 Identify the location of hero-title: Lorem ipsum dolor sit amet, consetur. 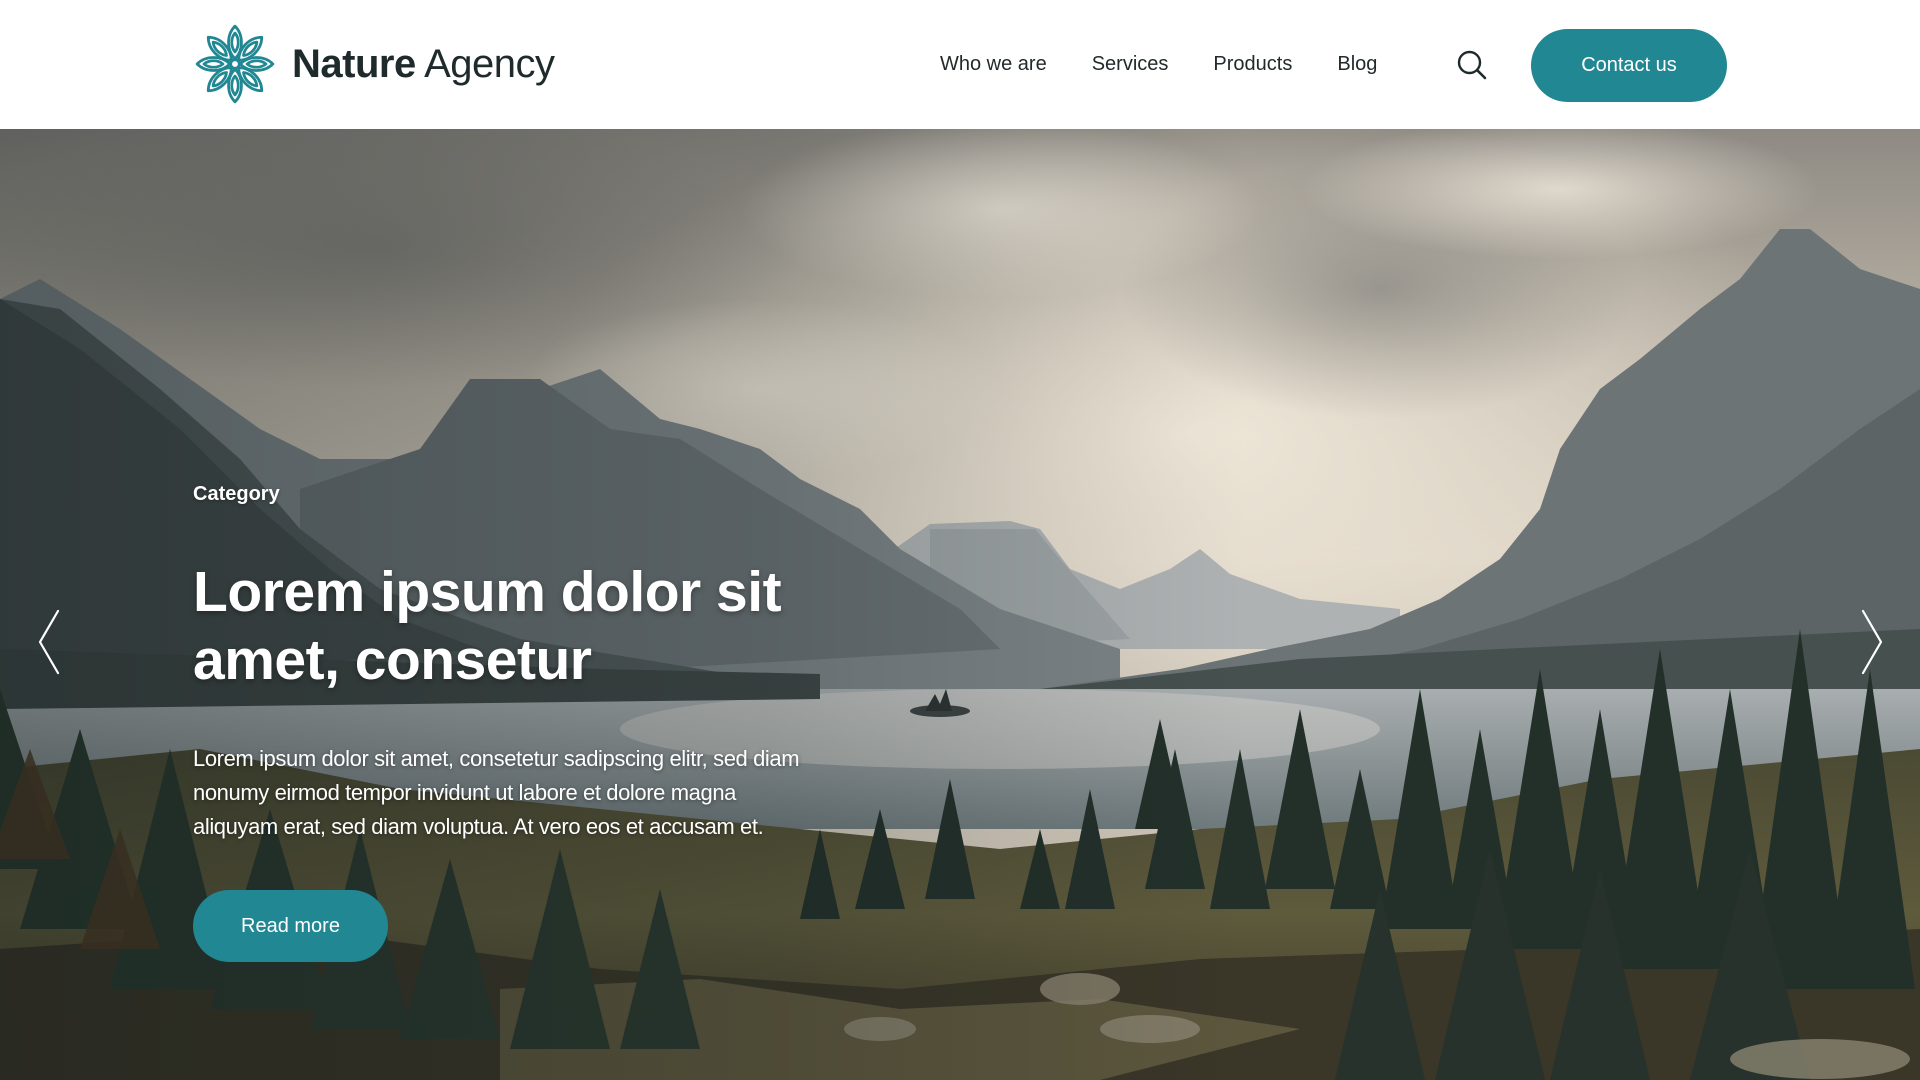
(553, 626).